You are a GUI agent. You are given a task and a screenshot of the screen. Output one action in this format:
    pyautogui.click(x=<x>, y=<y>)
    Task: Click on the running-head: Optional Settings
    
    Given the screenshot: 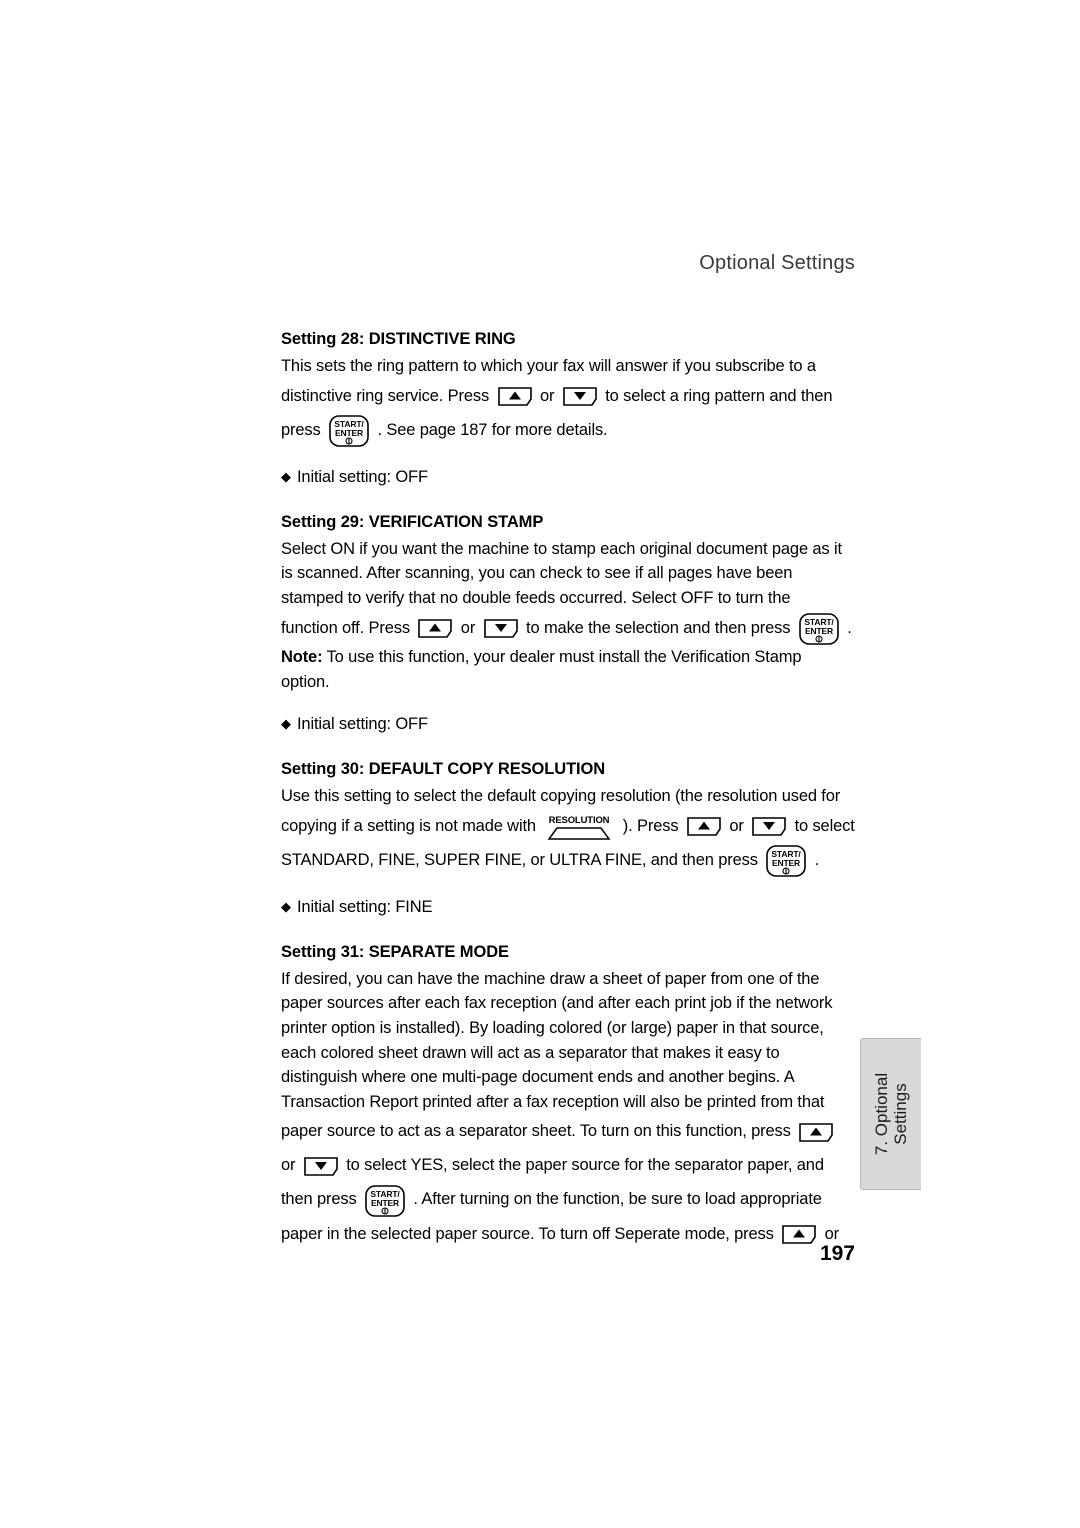 What is the action you would take?
    pyautogui.click(x=777, y=263)
    